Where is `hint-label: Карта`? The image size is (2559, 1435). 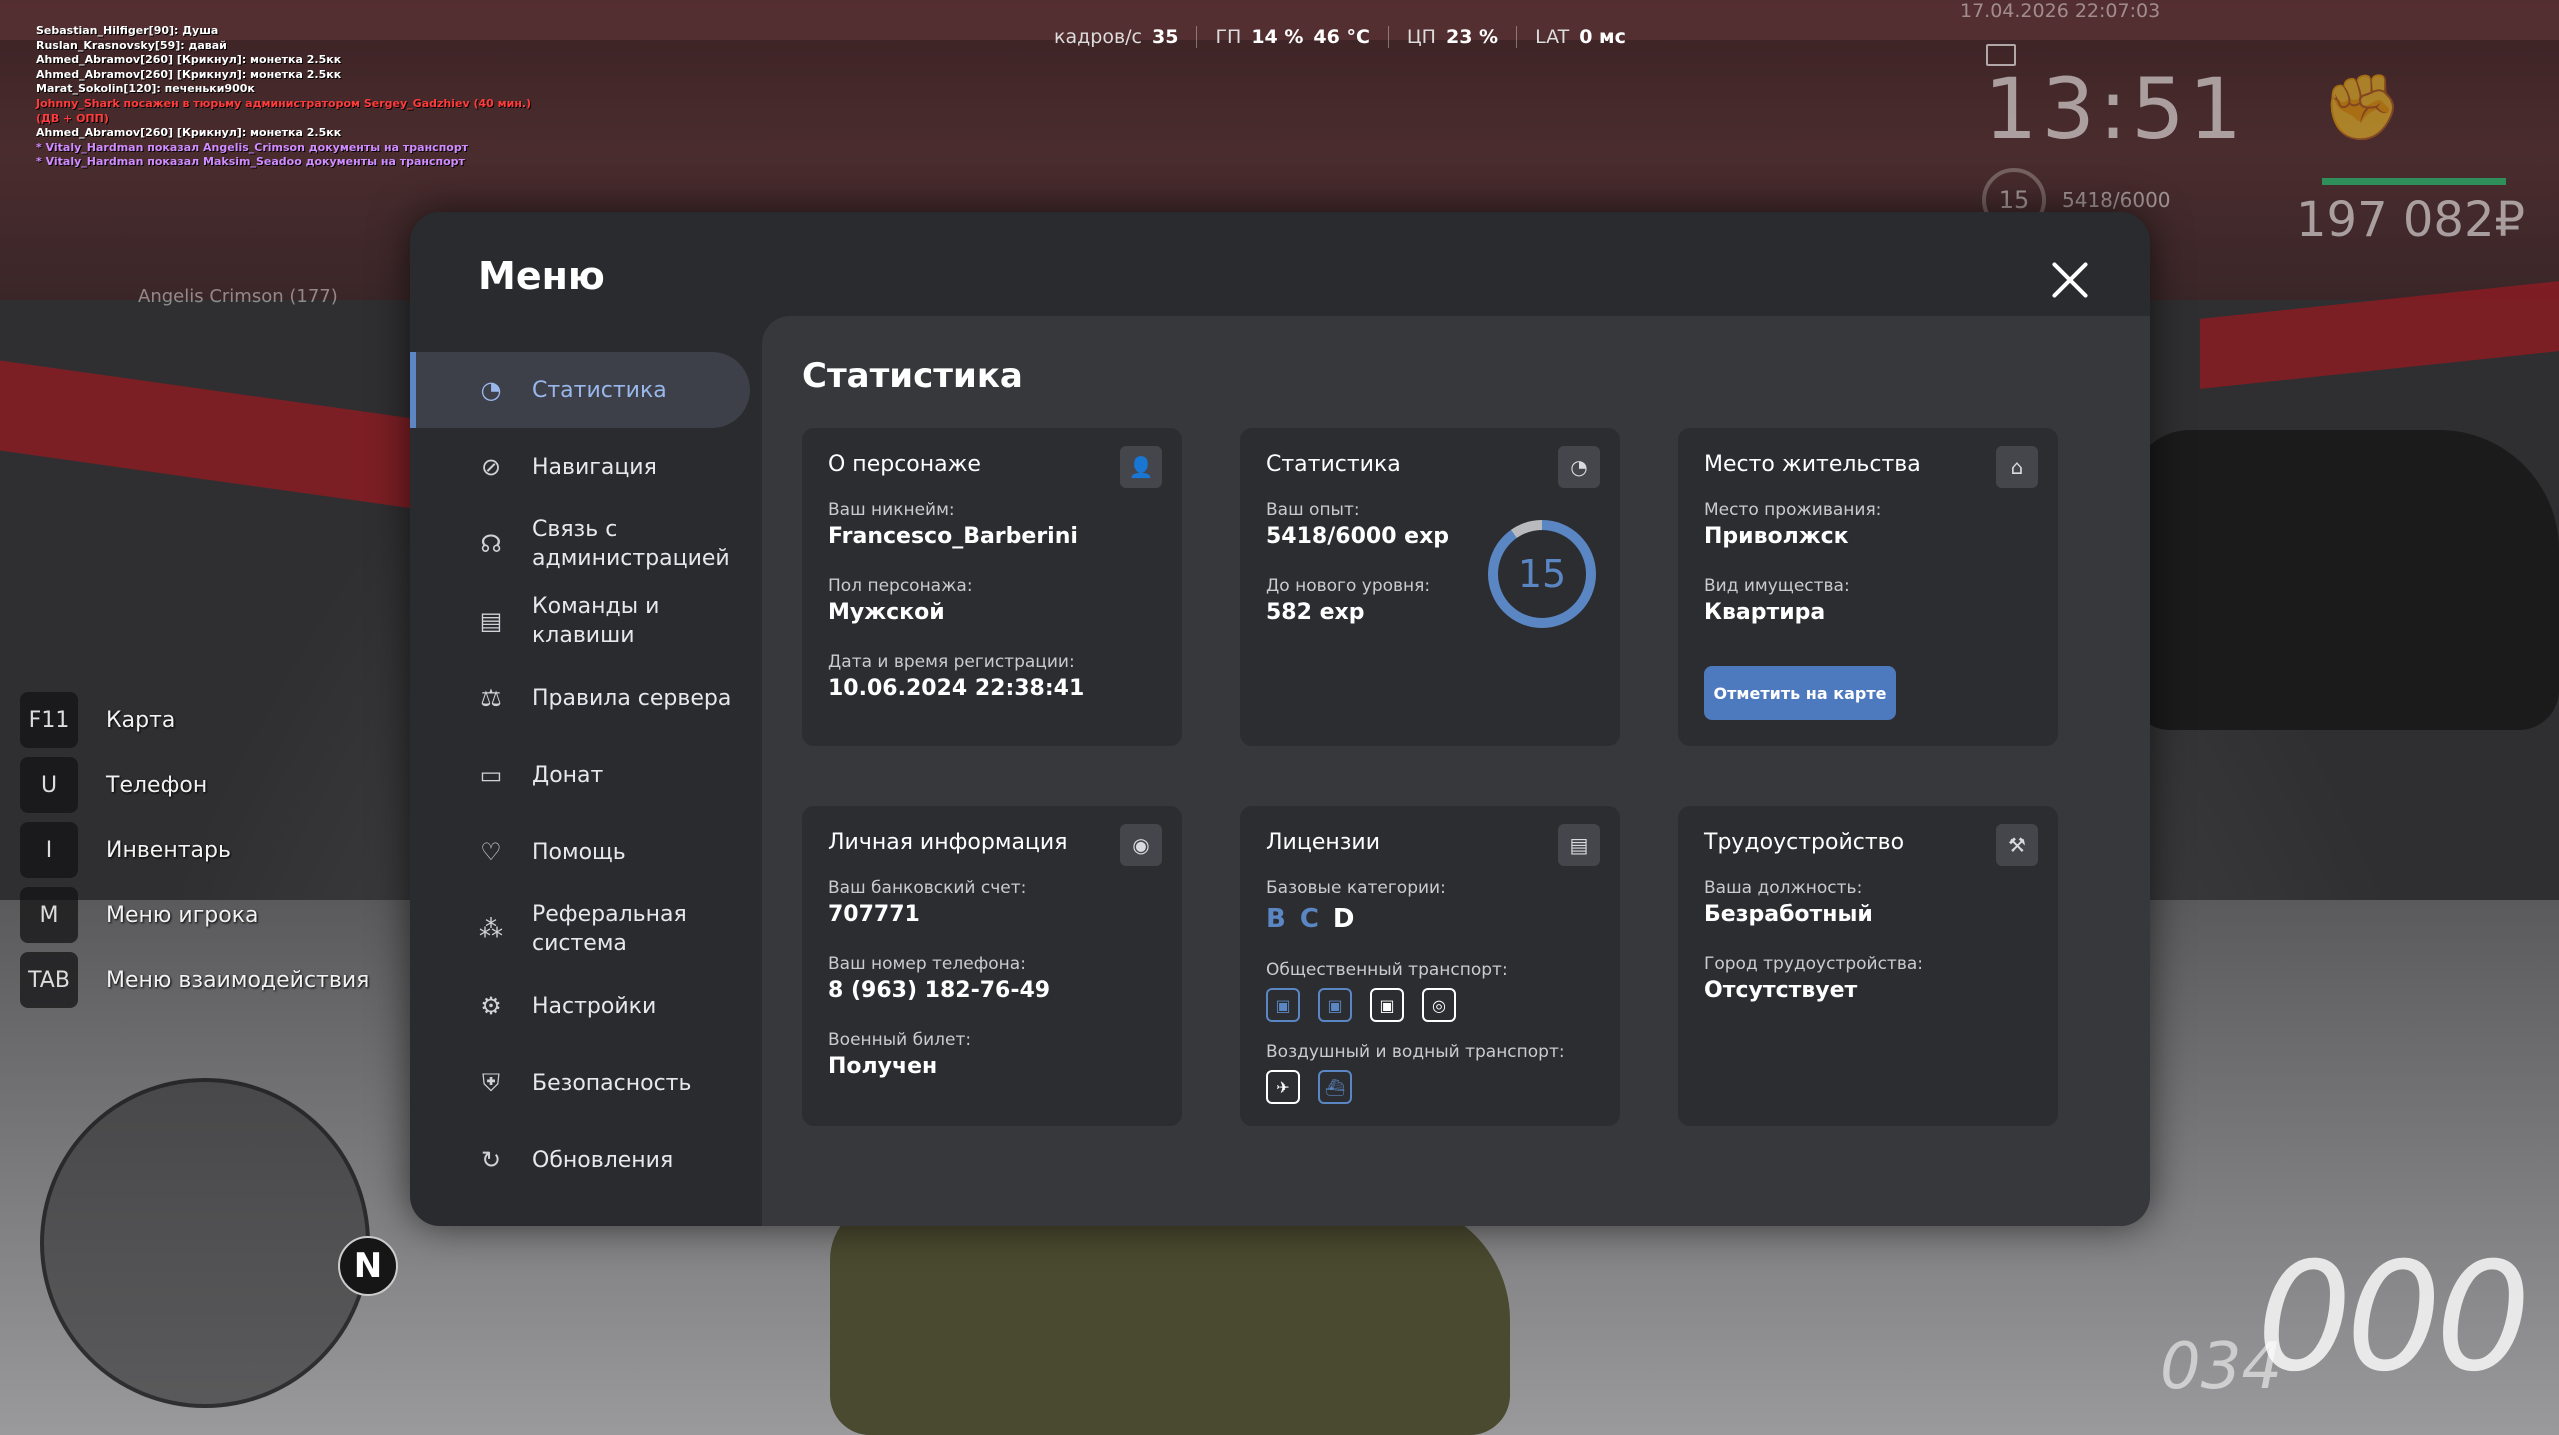 hint-label: Карта is located at coordinates (141, 720).